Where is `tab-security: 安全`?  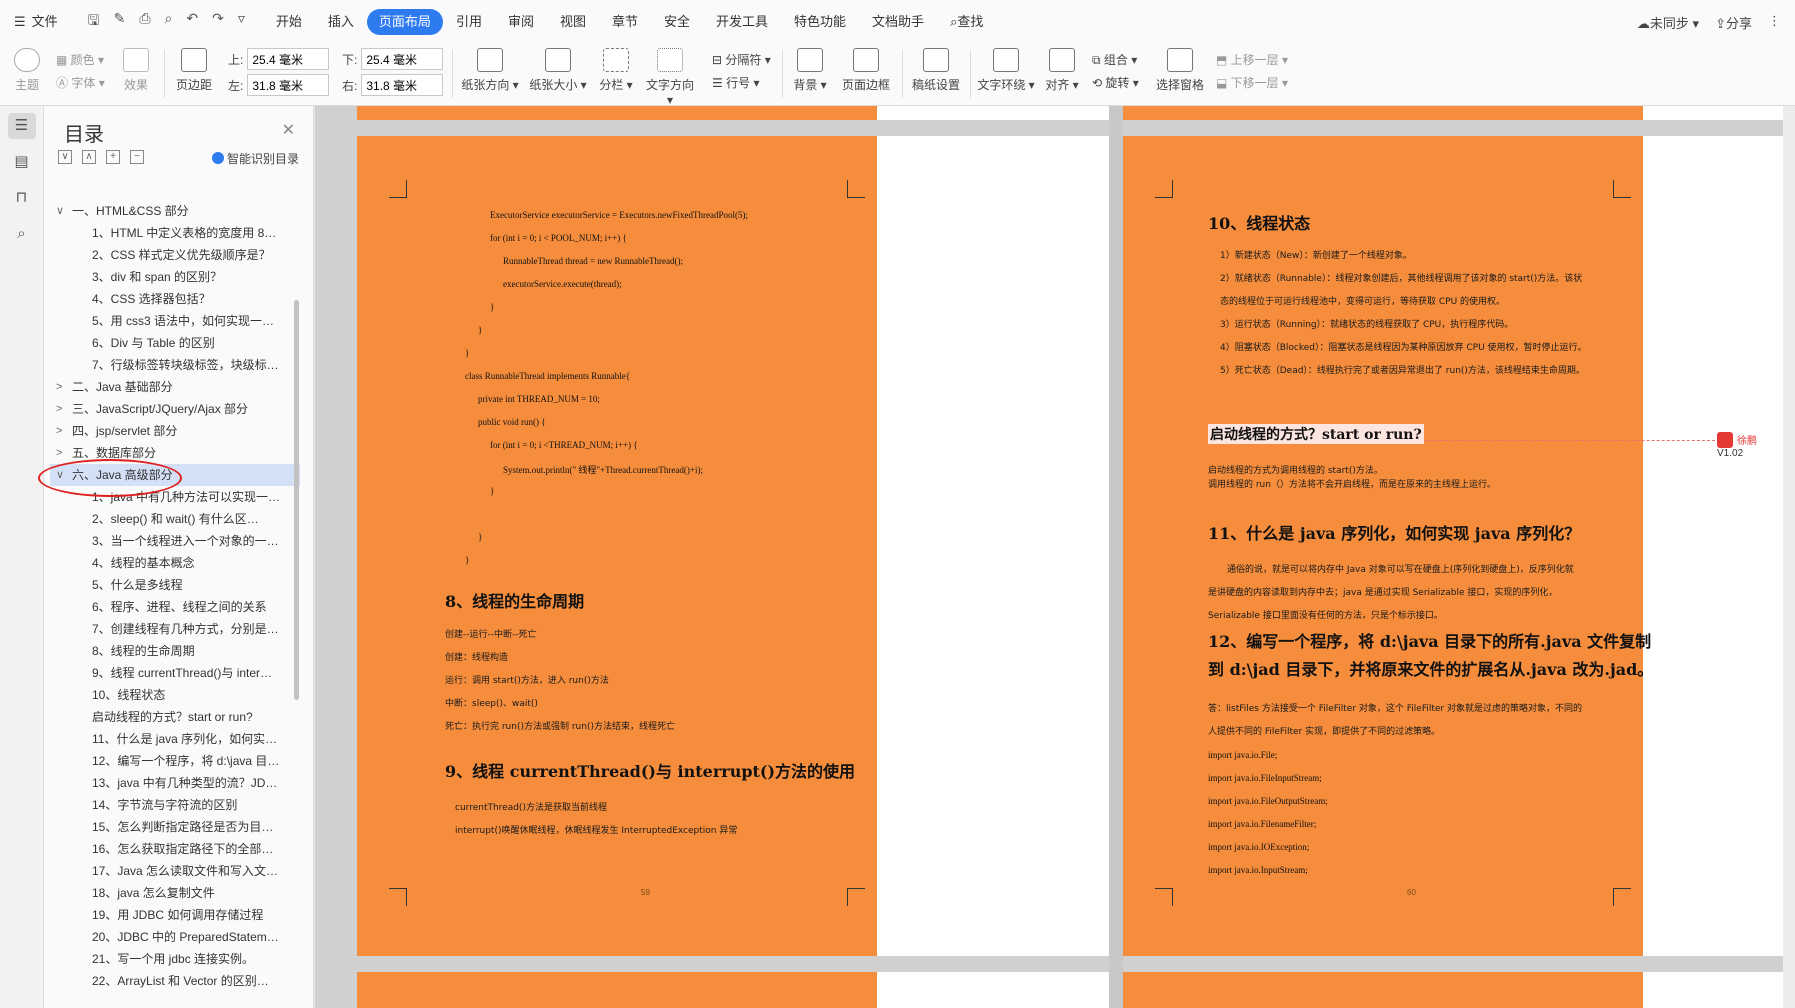 tab-security: 安全 is located at coordinates (677, 22).